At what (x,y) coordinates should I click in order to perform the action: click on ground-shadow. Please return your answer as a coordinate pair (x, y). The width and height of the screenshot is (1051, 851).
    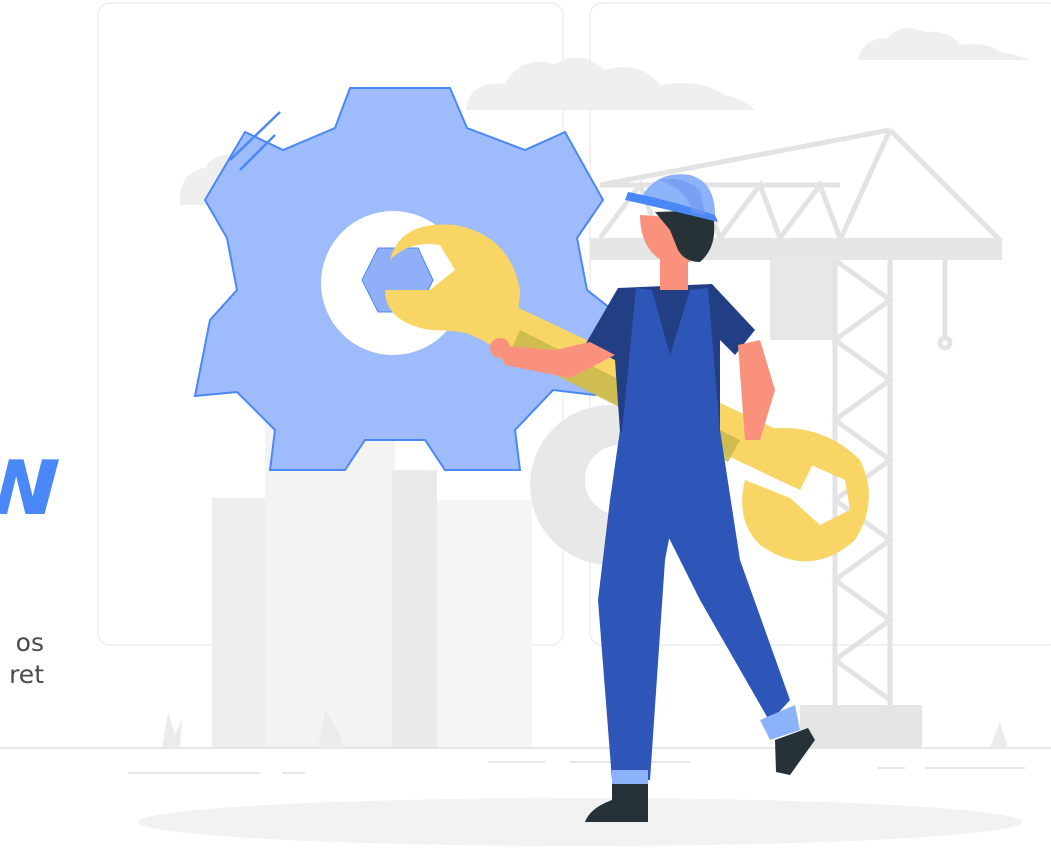
    Looking at the image, I should click on (580, 822).